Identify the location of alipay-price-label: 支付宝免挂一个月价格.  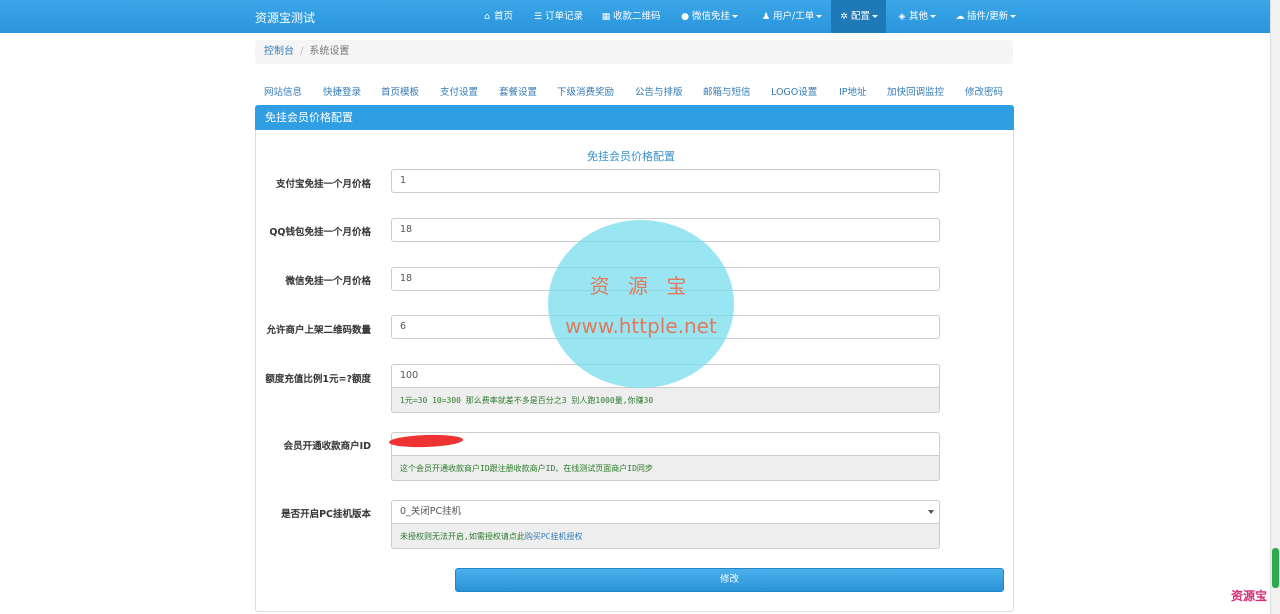
(323, 184).